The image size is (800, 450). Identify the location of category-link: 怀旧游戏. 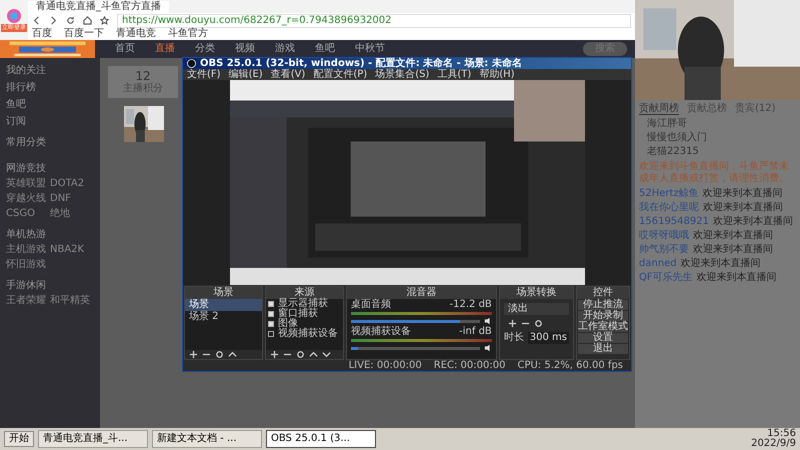
(28, 265).